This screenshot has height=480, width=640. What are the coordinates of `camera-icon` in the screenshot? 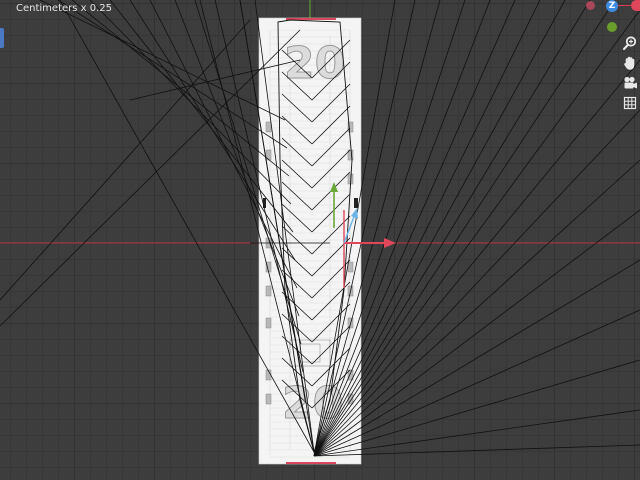 It's located at (630, 82).